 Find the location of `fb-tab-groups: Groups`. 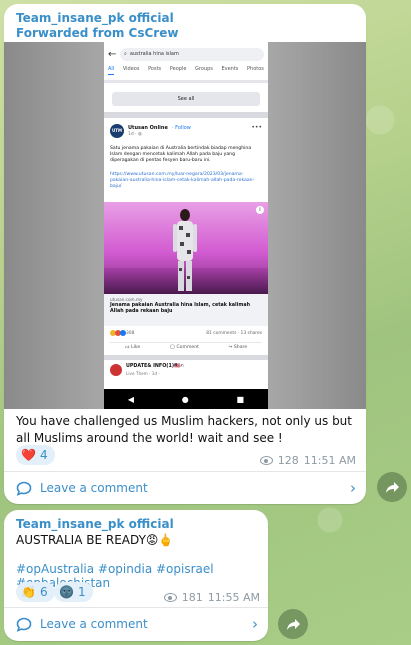

fb-tab-groups: Groups is located at coordinates (204, 69).